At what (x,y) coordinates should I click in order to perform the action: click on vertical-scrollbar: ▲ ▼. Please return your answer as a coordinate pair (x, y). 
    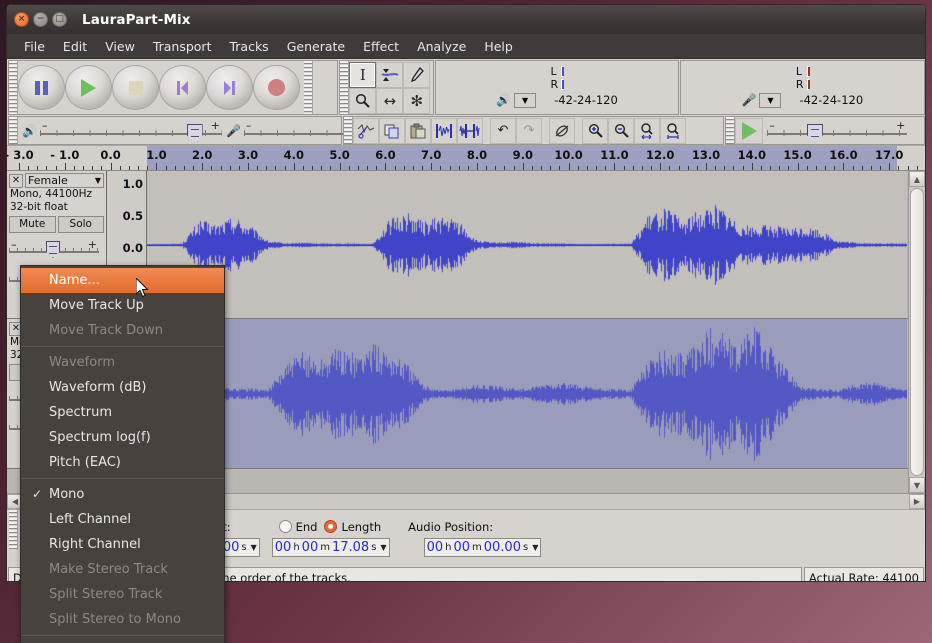
    Looking at the image, I should click on (916, 332).